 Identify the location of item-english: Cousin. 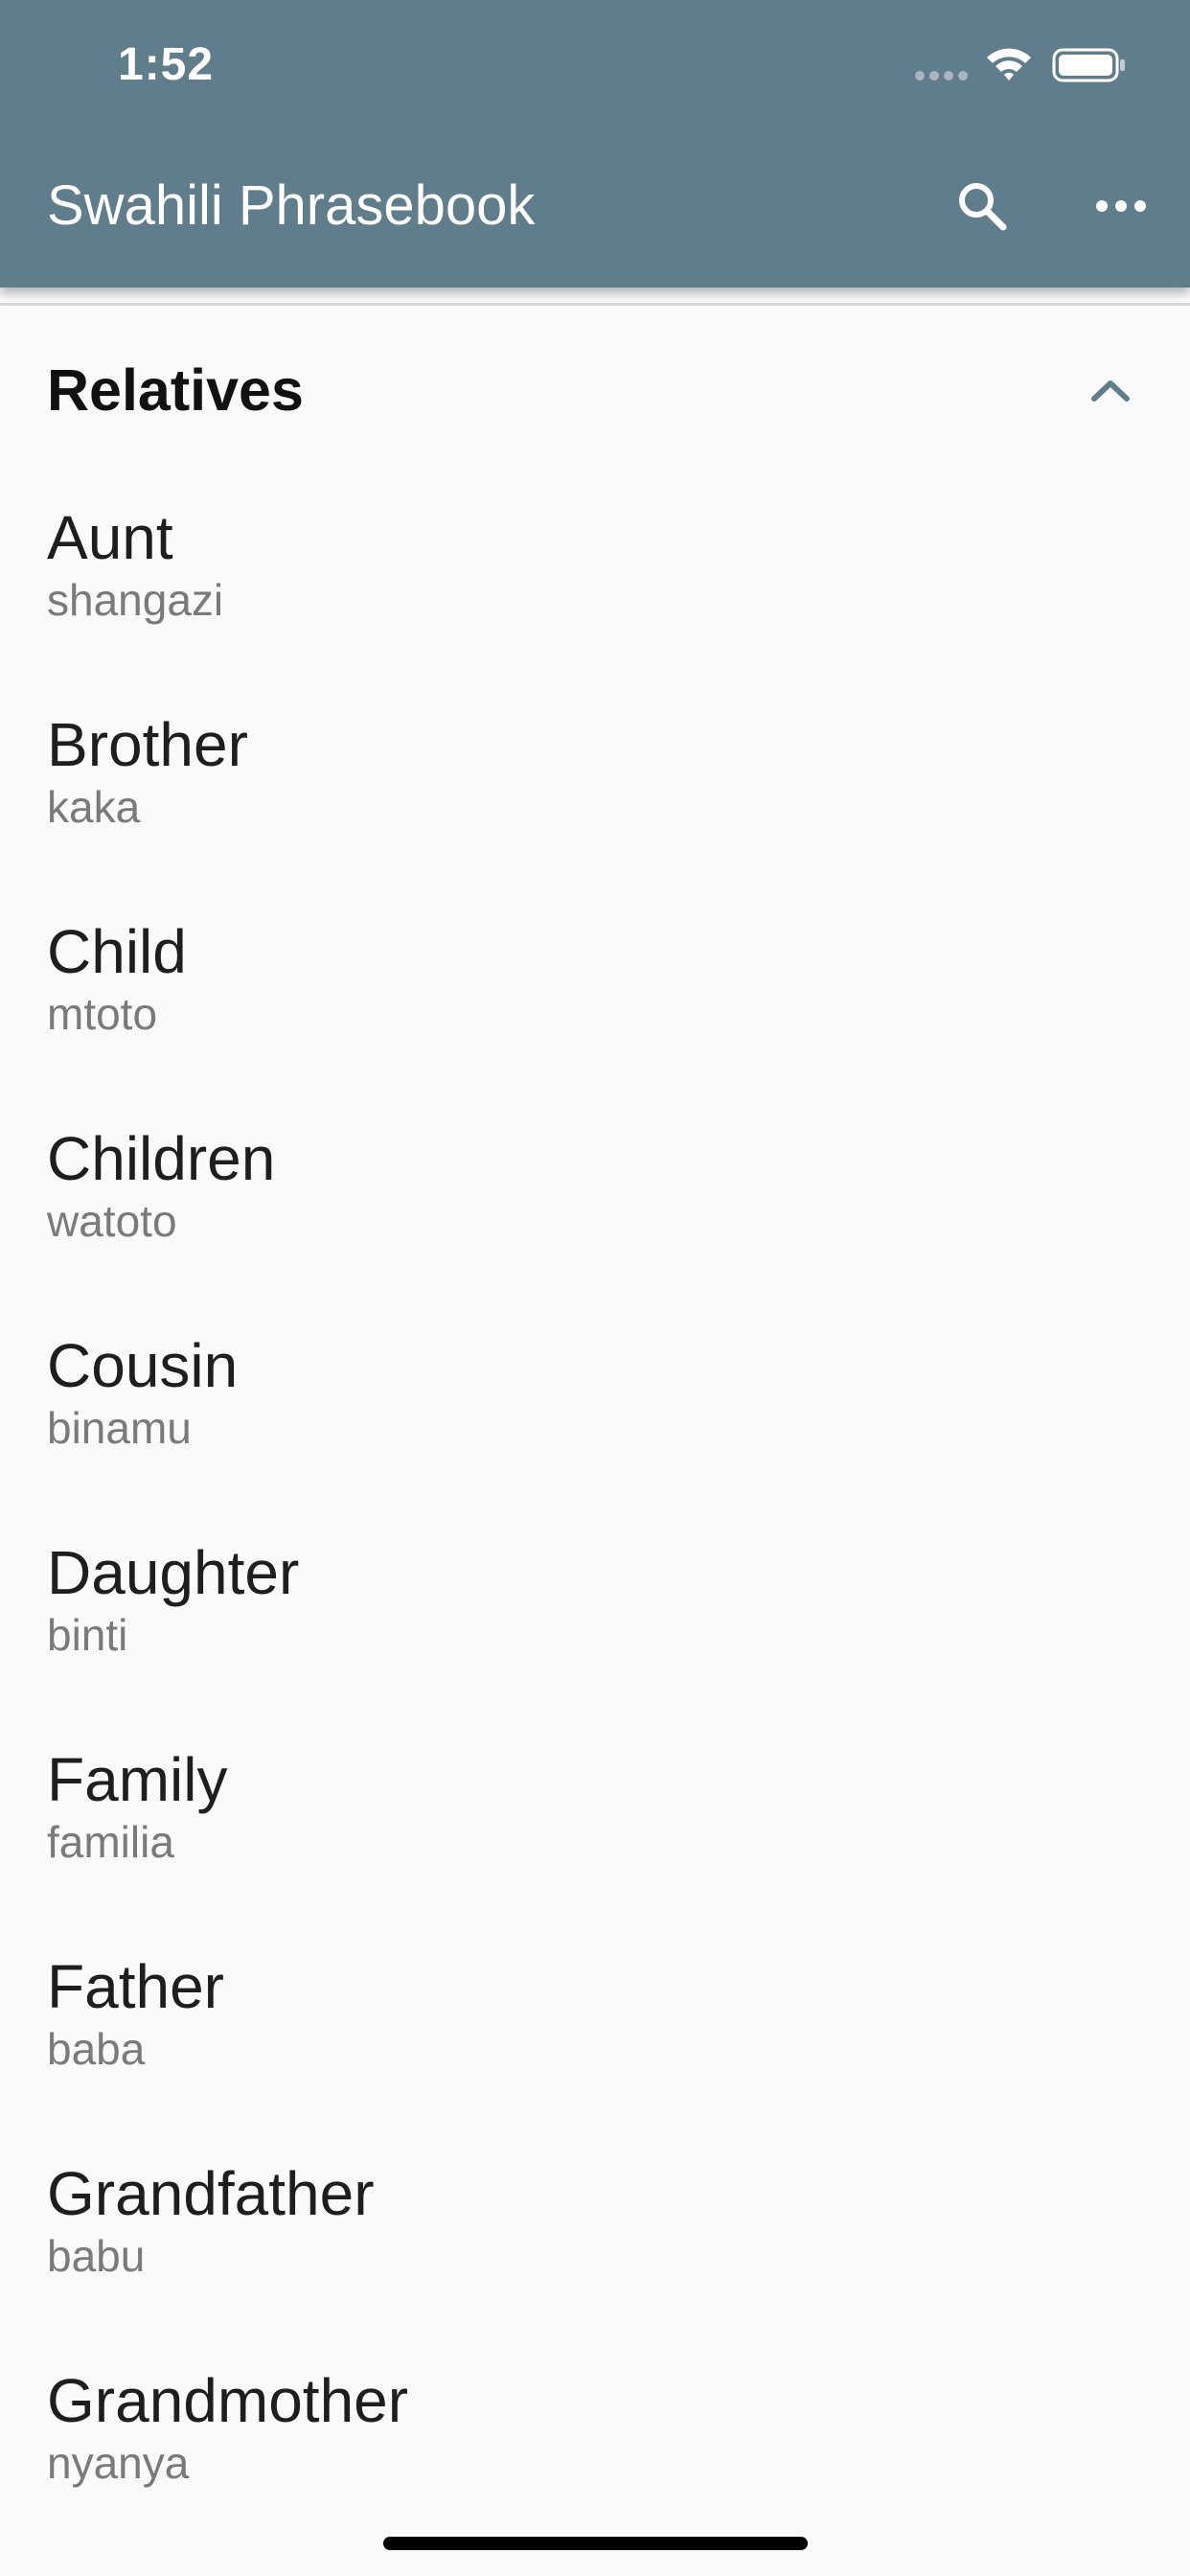
(143, 1365).